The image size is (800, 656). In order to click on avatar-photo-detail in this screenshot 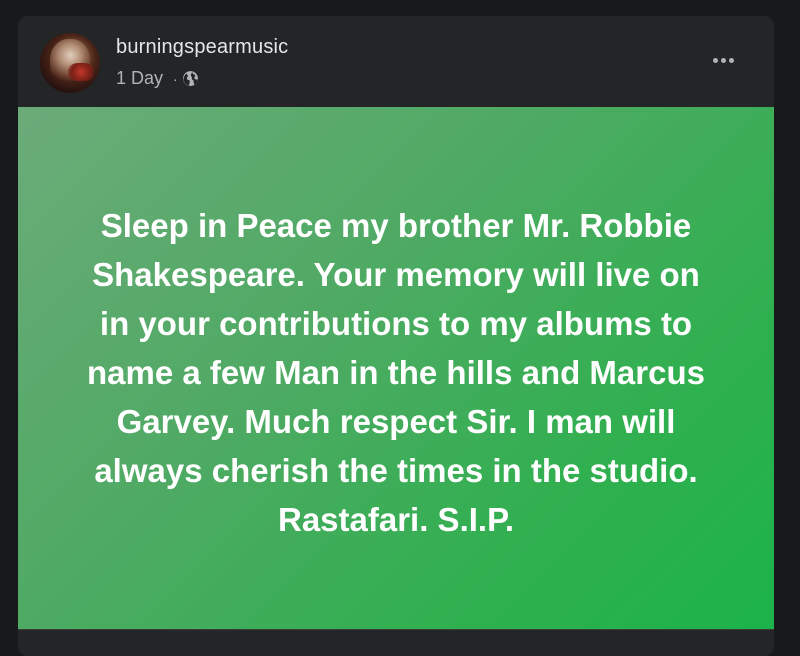, I will do `click(81, 72)`.